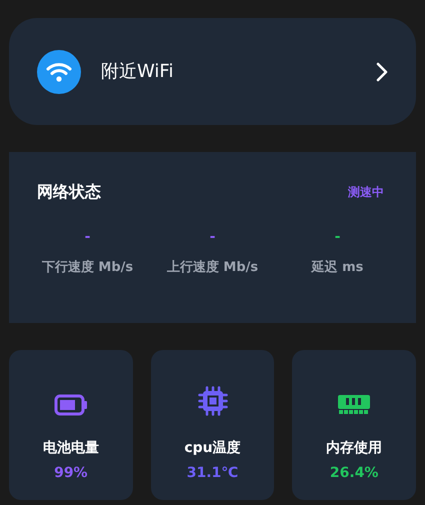 The height and width of the screenshot is (505, 425). What do you see at coordinates (382, 72) in the screenshot?
I see `chevron-right-icon` at bounding box center [382, 72].